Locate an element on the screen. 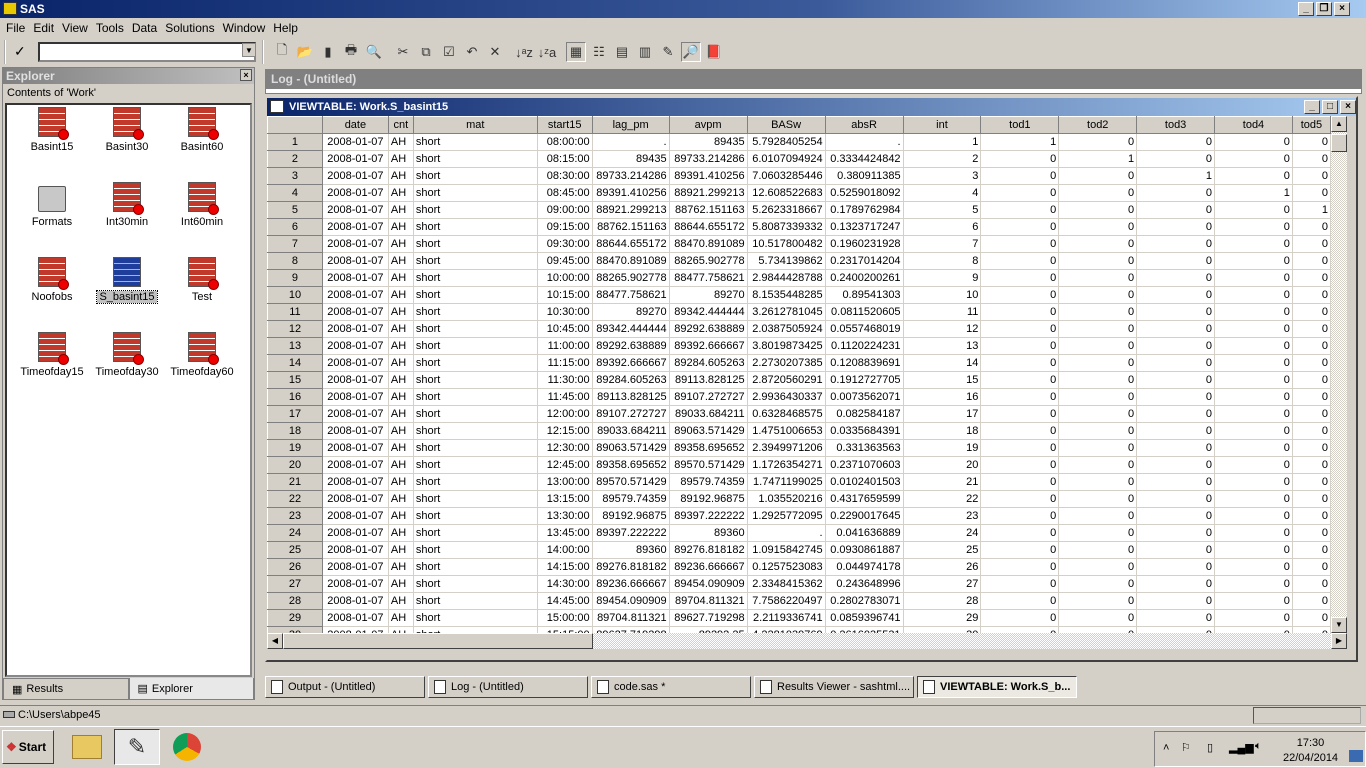 The width and height of the screenshot is (1366, 768). cell-avpm: 89733.214286 is located at coordinates (708, 159).